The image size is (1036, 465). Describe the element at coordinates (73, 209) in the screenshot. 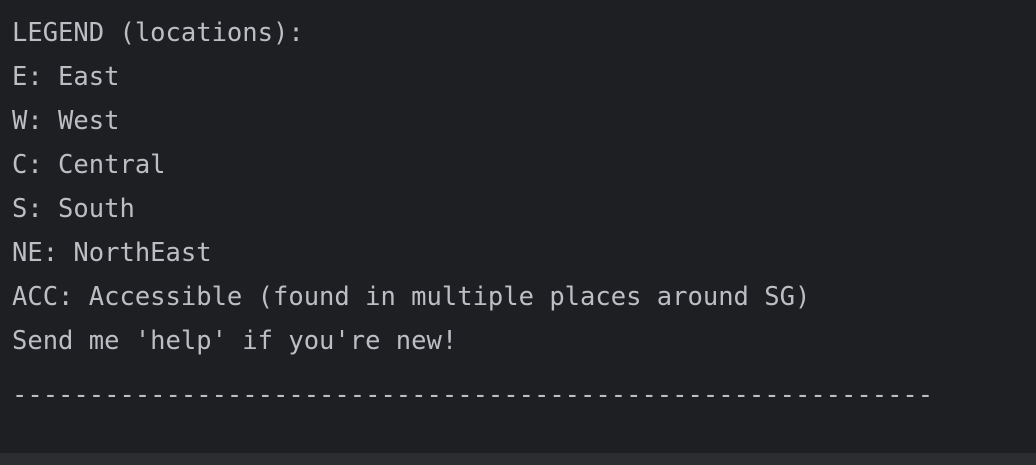

I see `legend-item-south: S: South` at that location.